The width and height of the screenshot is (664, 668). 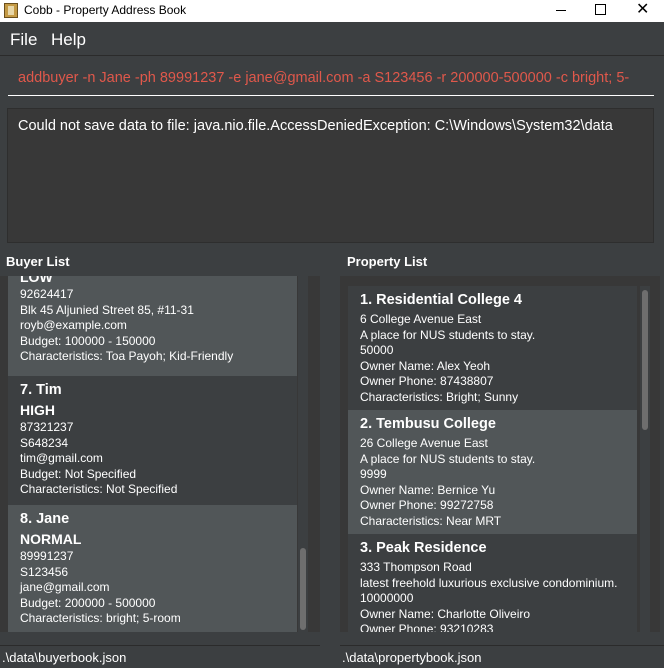 I want to click on maximize-button, so click(x=601, y=11).